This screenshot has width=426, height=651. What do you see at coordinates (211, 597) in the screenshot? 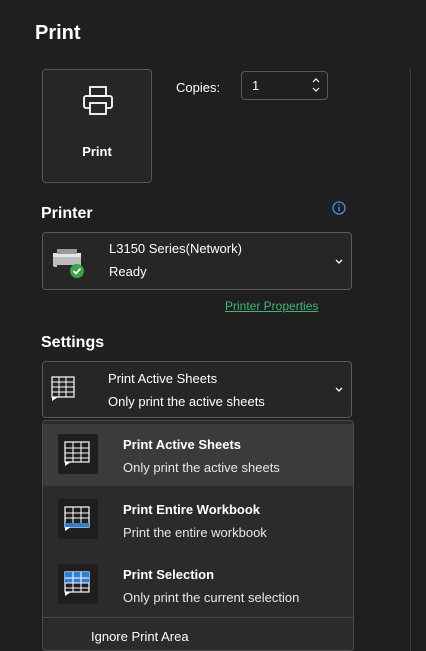
I see `option-desc: Only print the current selection` at bounding box center [211, 597].